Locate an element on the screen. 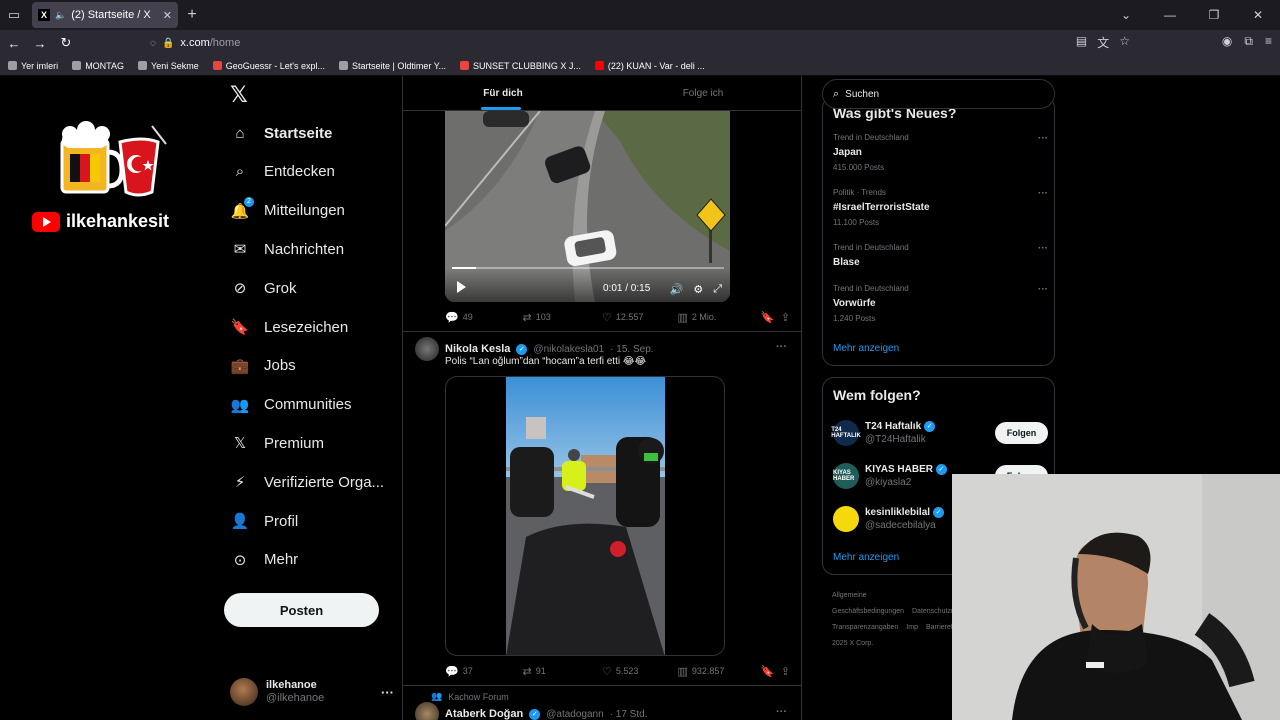 This screenshot has height=720, width=1280. tab-following: Folge ich is located at coordinates (702, 93).